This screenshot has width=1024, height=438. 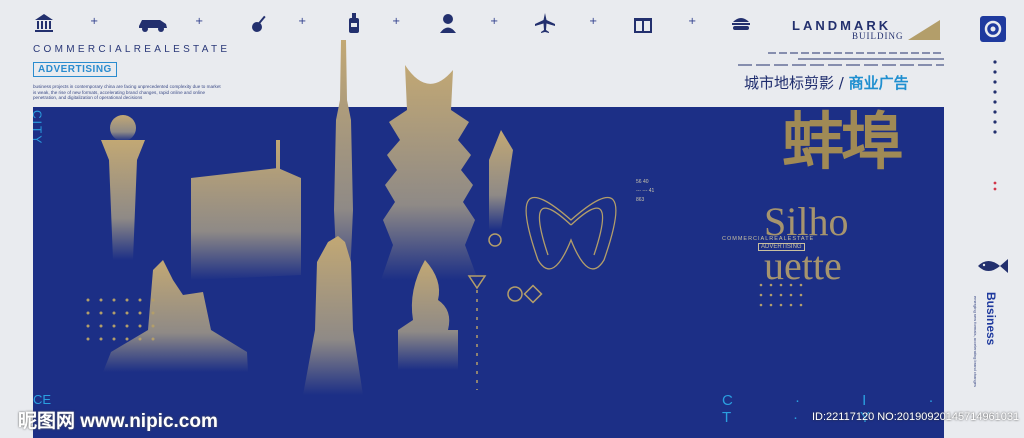 What do you see at coordinates (333, 315) in the screenshot?
I see `statue-silhouette` at bounding box center [333, 315].